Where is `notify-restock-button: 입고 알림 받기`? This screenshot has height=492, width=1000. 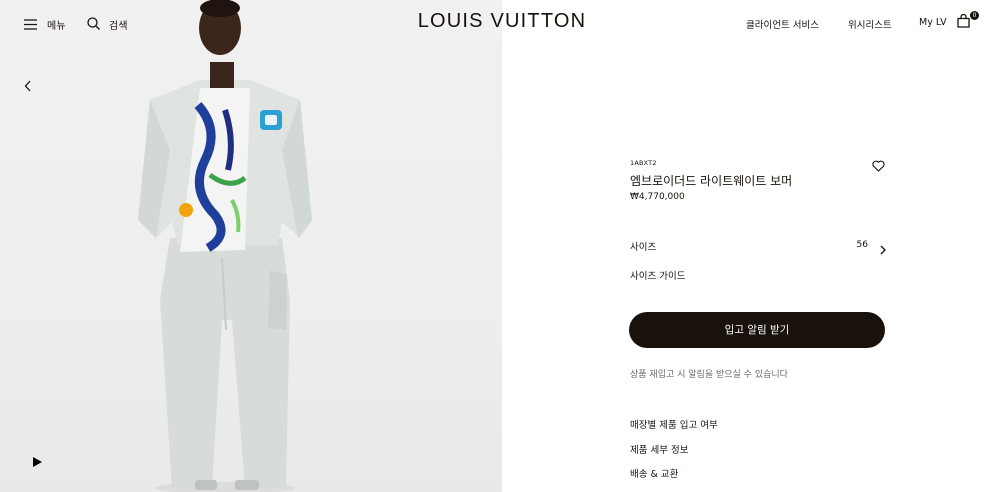
notify-restock-button: 입고 알림 받기 is located at coordinates (757, 330).